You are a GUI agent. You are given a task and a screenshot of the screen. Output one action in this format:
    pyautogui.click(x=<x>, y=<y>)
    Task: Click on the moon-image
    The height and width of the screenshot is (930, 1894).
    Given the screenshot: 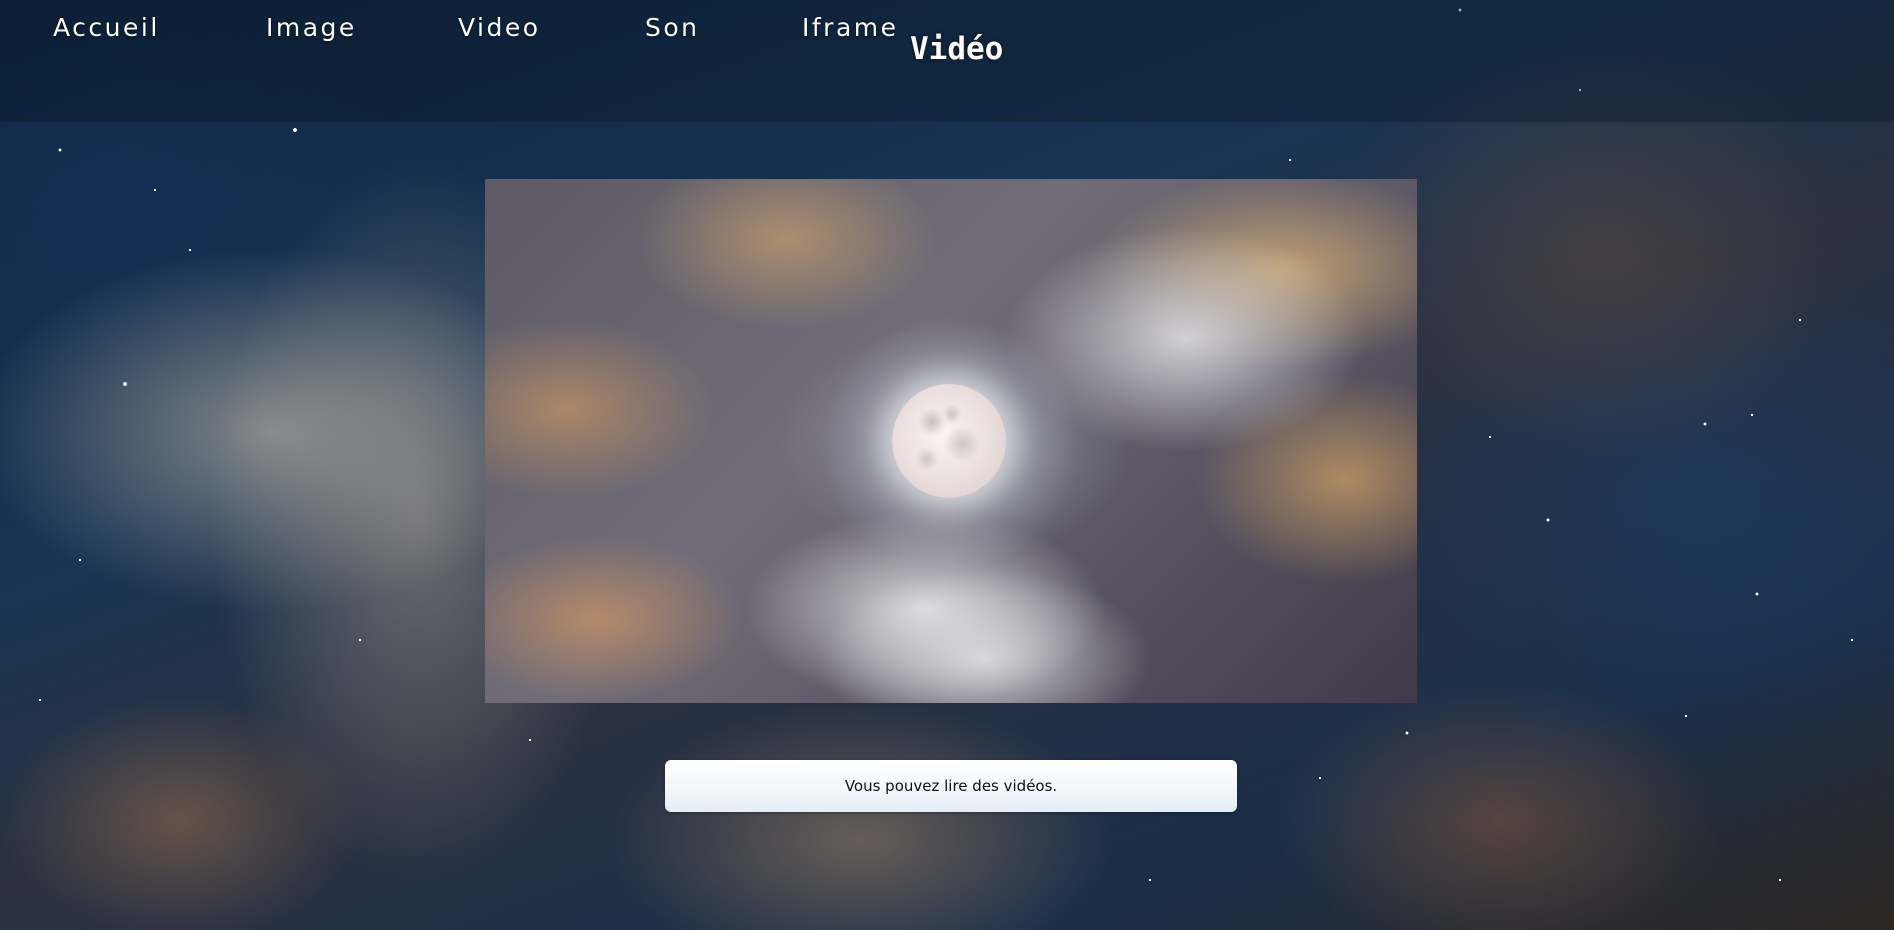 What is the action you would take?
    pyautogui.click(x=949, y=441)
    